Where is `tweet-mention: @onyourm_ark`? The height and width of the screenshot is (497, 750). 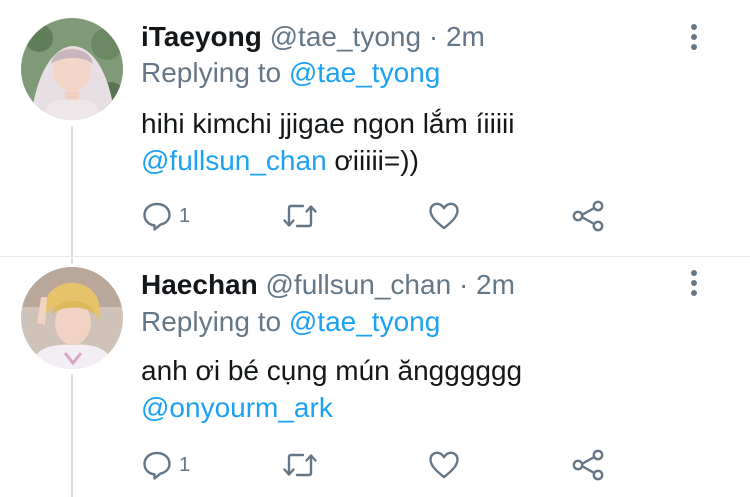
tweet-mention: @onyourm_ark is located at coordinates (237, 407).